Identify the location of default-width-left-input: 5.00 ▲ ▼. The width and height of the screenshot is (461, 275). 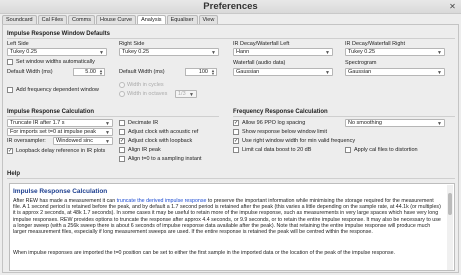
(89, 72).